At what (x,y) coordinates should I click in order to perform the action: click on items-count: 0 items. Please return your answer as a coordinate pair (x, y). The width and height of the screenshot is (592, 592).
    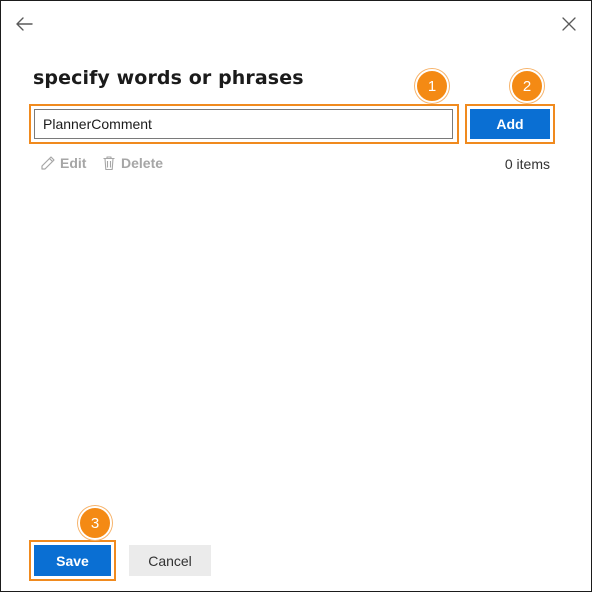
    Looking at the image, I should click on (527, 164).